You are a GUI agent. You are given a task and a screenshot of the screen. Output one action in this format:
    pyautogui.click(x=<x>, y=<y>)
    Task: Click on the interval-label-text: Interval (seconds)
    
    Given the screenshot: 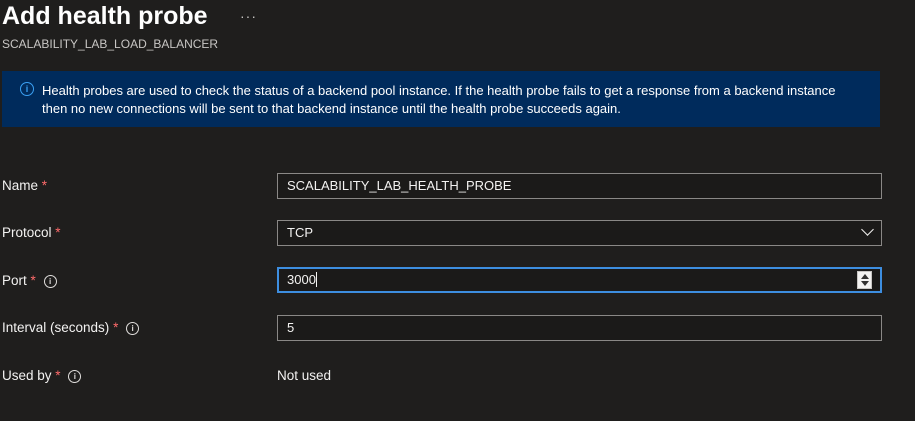 What is the action you would take?
    pyautogui.click(x=56, y=327)
    